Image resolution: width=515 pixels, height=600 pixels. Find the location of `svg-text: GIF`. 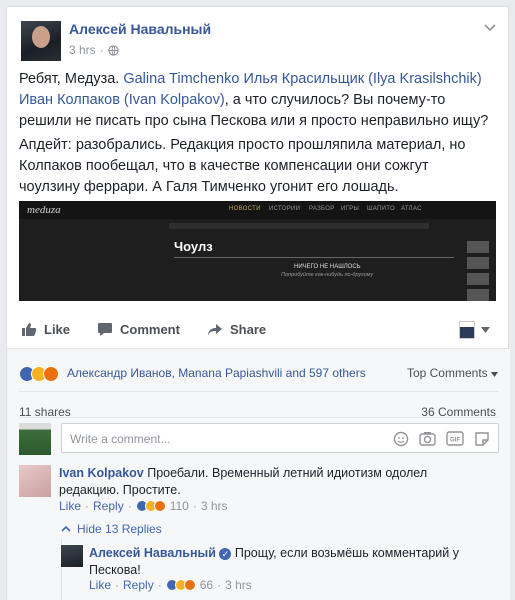

svg-text: GIF is located at coordinates (455, 441).